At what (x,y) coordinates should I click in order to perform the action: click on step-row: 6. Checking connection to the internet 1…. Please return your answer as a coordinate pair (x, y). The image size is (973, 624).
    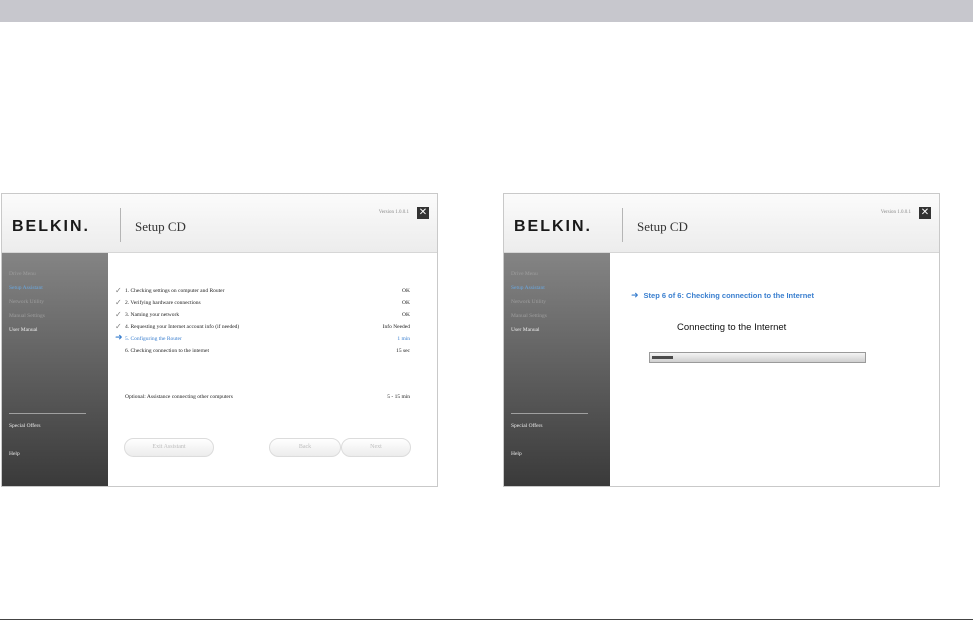
    Looking at the image, I should click on (262, 353).